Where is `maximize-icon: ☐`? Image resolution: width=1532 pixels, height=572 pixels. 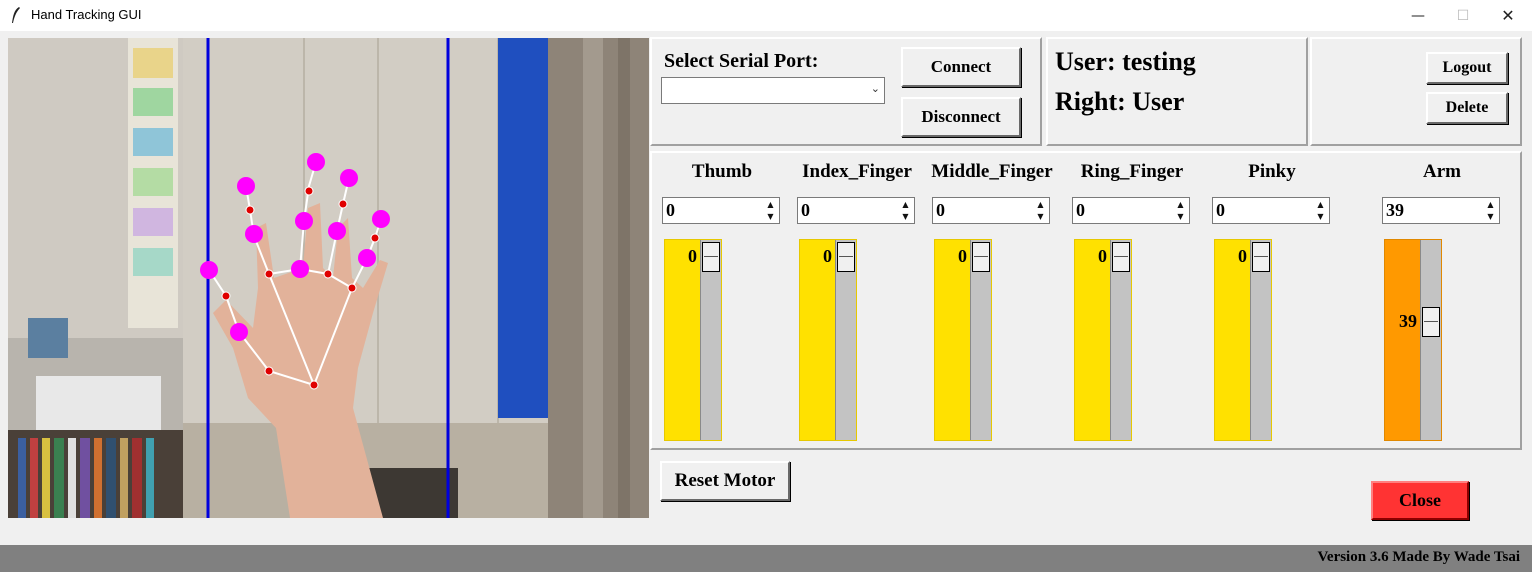 maximize-icon: ☐ is located at coordinates (1463, 15).